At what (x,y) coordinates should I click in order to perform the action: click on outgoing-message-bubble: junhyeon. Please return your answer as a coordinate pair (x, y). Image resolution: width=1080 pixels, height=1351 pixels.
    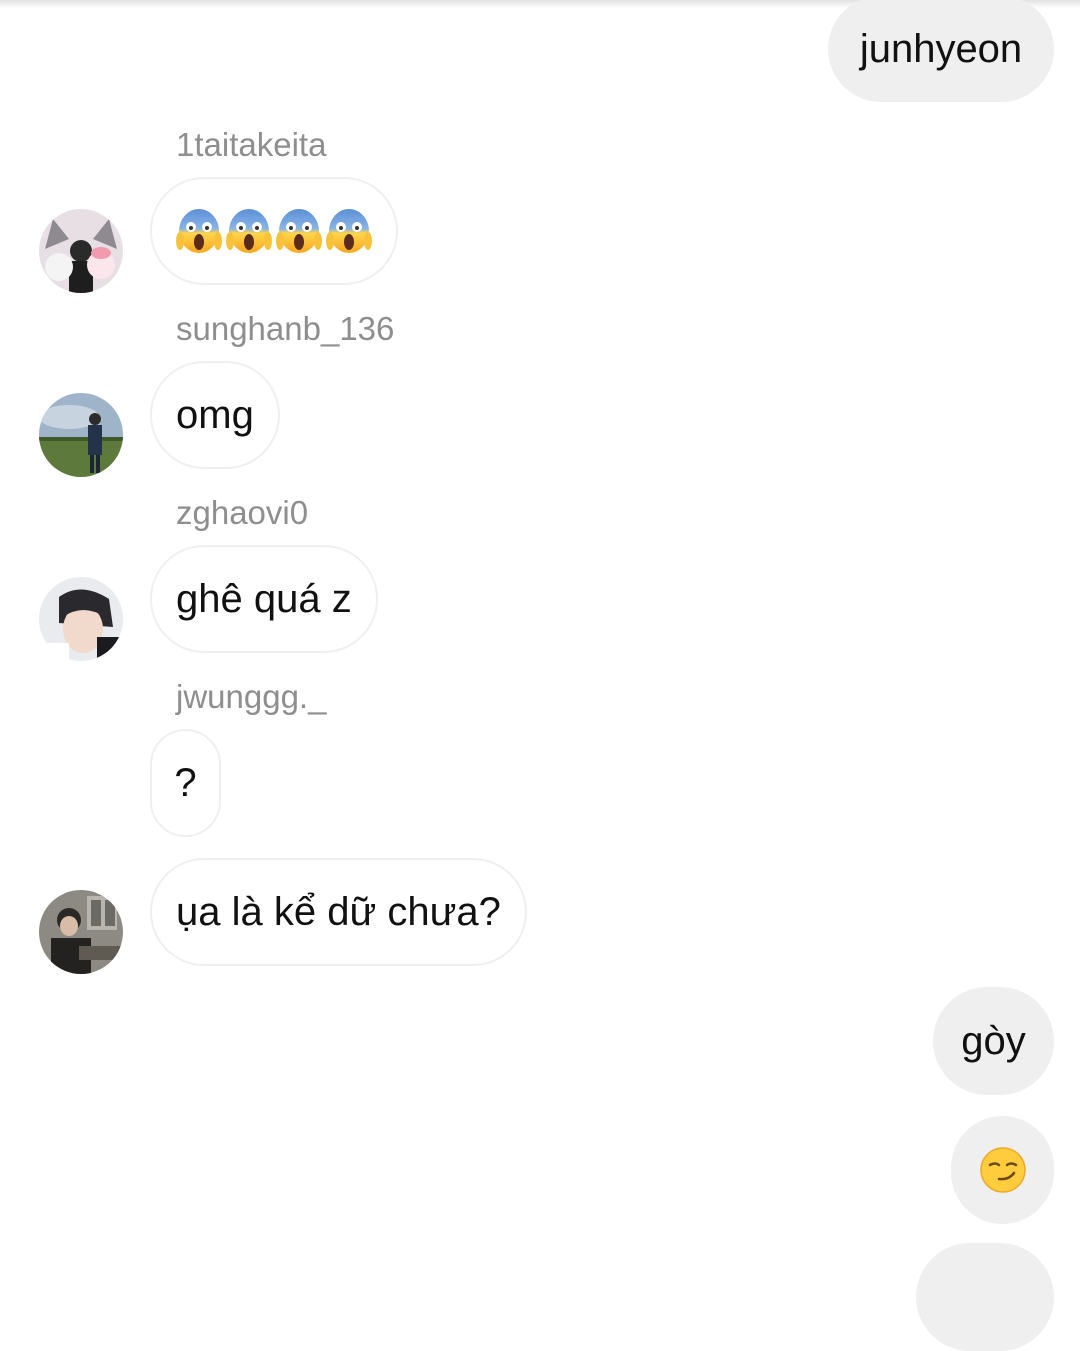
    Looking at the image, I should click on (941, 51).